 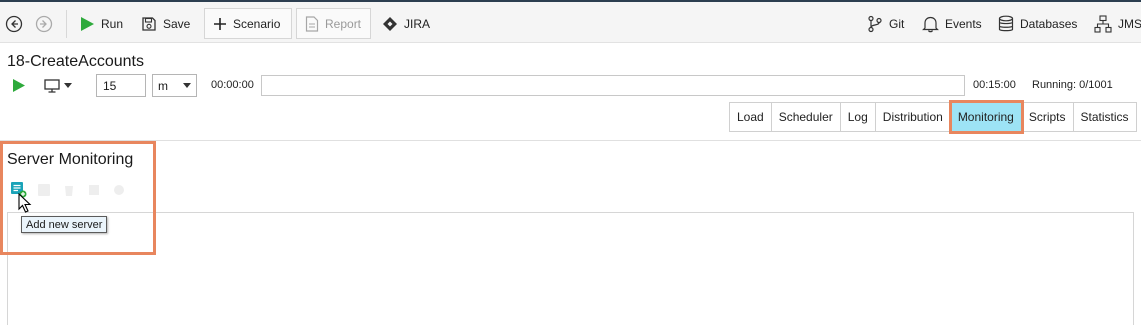 What do you see at coordinates (875, 24) in the screenshot?
I see `git-branch-icon` at bounding box center [875, 24].